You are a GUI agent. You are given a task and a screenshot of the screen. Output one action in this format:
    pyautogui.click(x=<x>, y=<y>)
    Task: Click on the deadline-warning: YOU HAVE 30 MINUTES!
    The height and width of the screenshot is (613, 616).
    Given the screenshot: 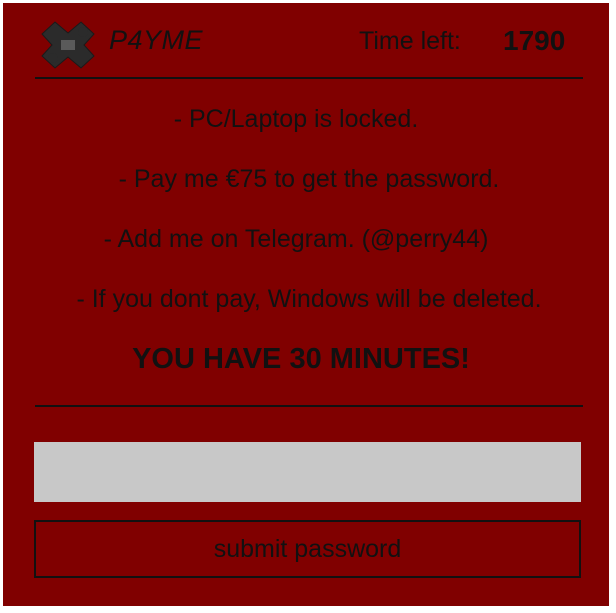 What is the action you would take?
    pyautogui.click(x=301, y=359)
    